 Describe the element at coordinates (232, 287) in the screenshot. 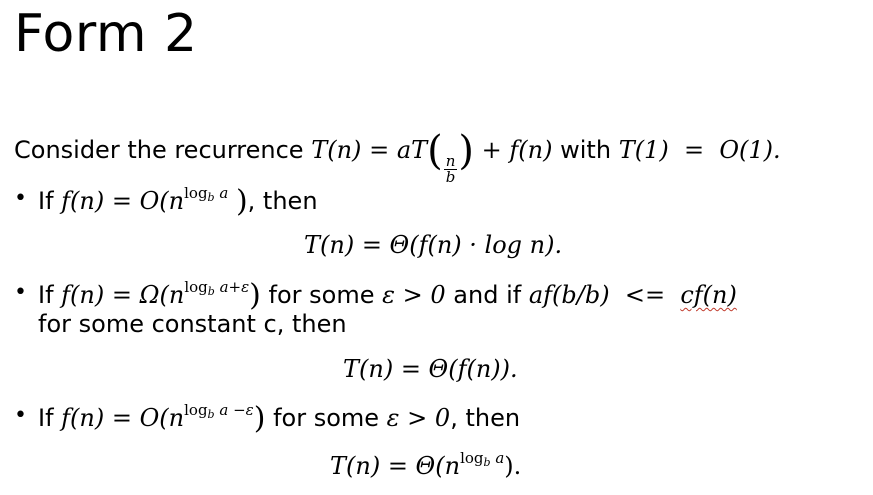

I see `case-2-exp-tail: a+ε` at that location.